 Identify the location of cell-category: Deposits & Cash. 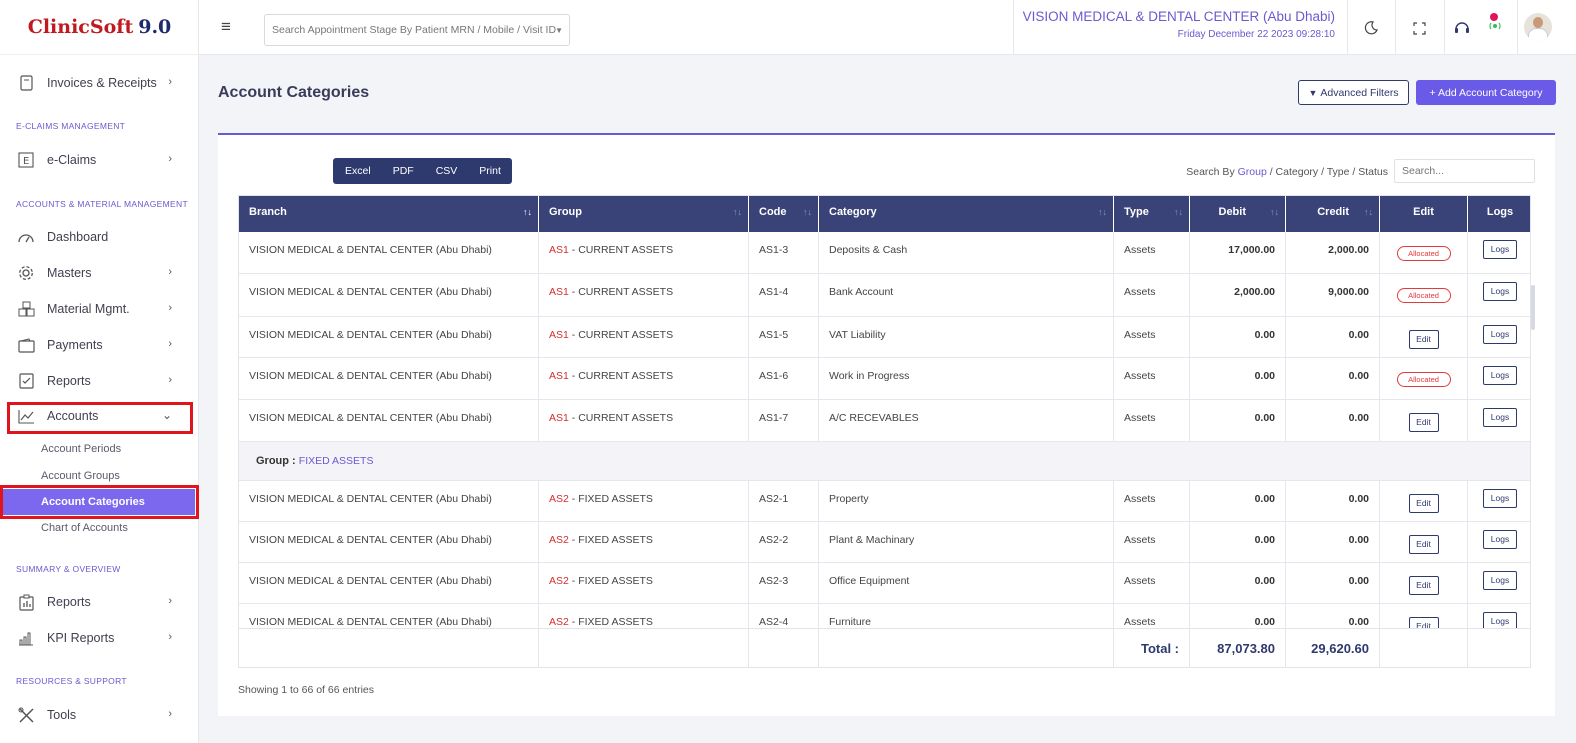
(966, 252).